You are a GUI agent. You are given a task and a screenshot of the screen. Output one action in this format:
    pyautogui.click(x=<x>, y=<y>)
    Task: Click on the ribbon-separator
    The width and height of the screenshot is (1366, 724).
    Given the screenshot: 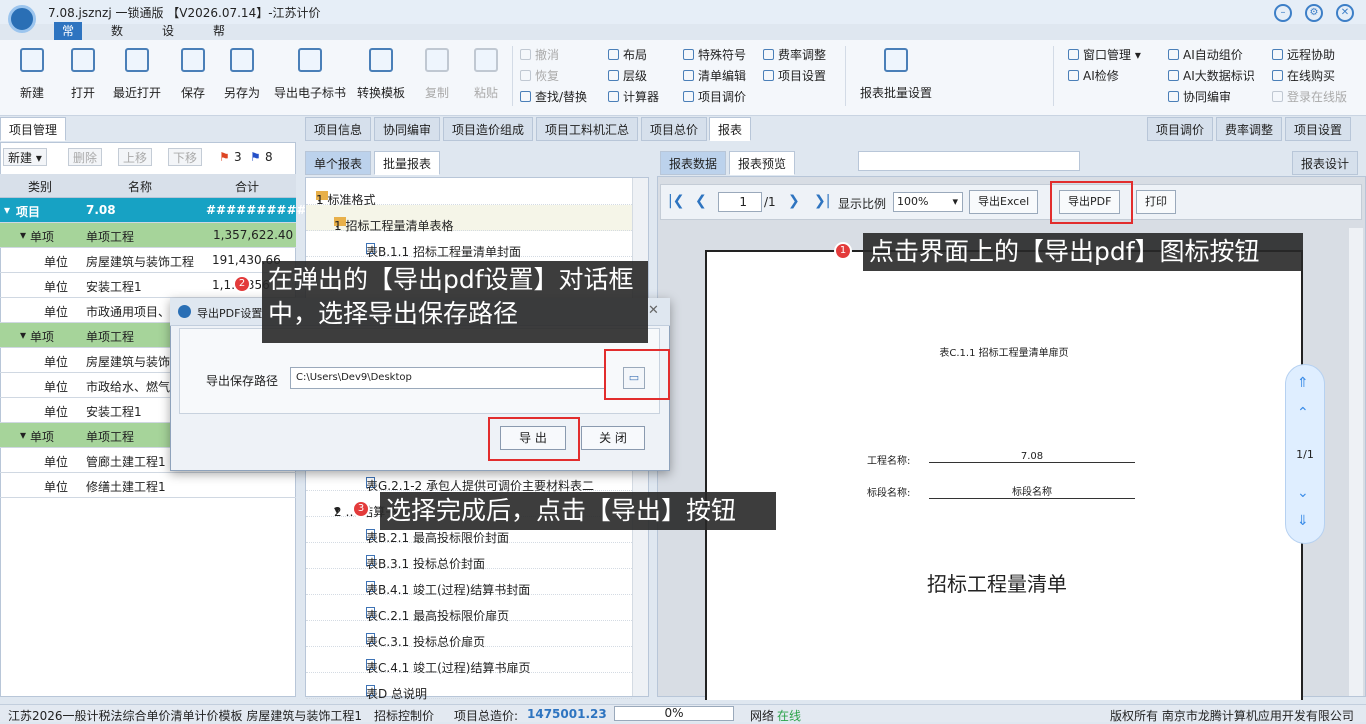 What is the action you would take?
    pyautogui.click(x=512, y=76)
    